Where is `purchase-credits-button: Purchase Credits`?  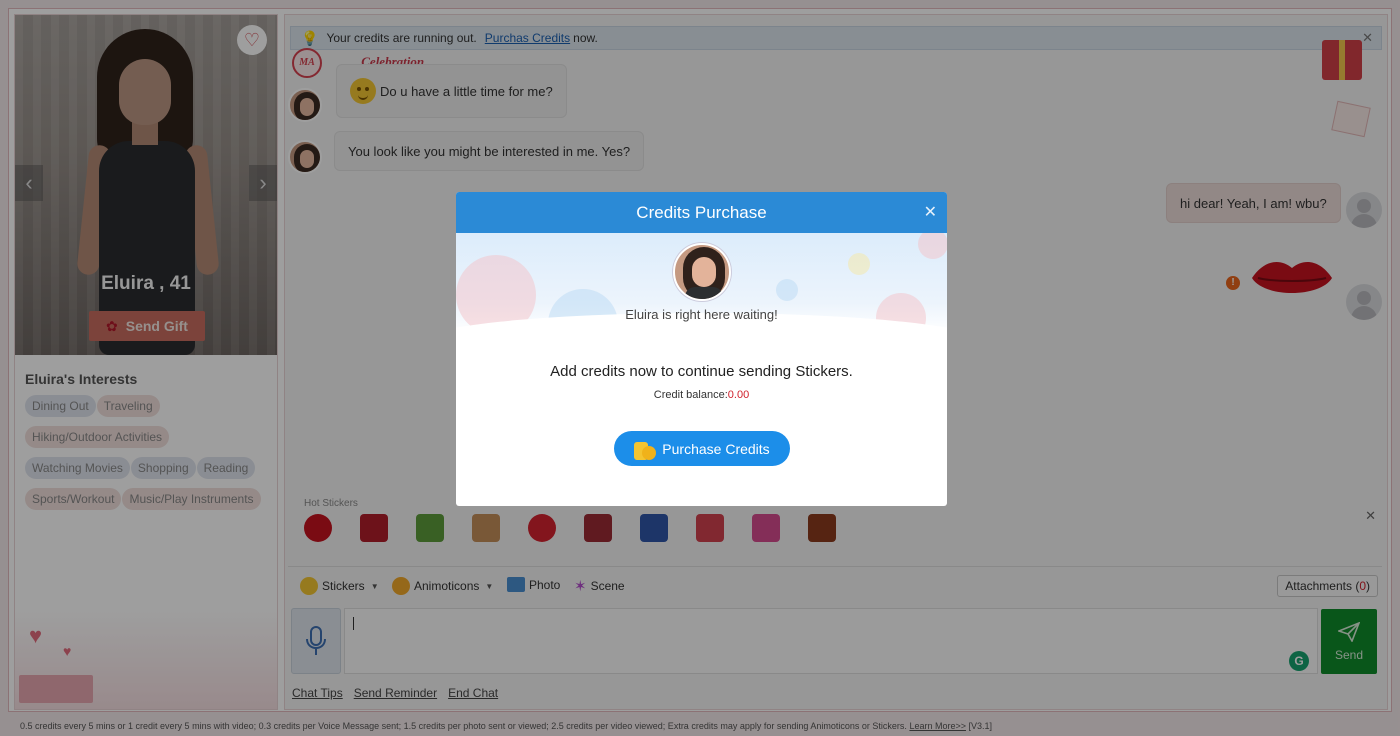
purchase-credits-button: Purchase Credits is located at coordinates (702, 448).